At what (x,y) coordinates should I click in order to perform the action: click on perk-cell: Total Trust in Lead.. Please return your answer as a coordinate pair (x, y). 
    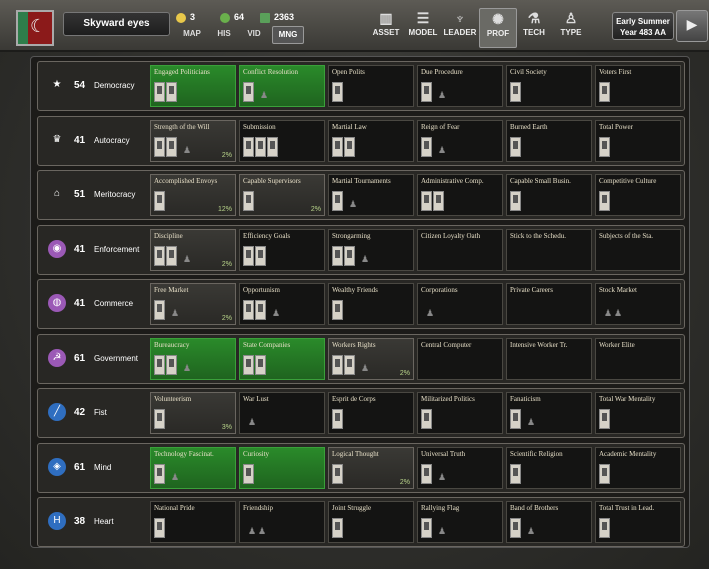
    Looking at the image, I should click on (638, 522).